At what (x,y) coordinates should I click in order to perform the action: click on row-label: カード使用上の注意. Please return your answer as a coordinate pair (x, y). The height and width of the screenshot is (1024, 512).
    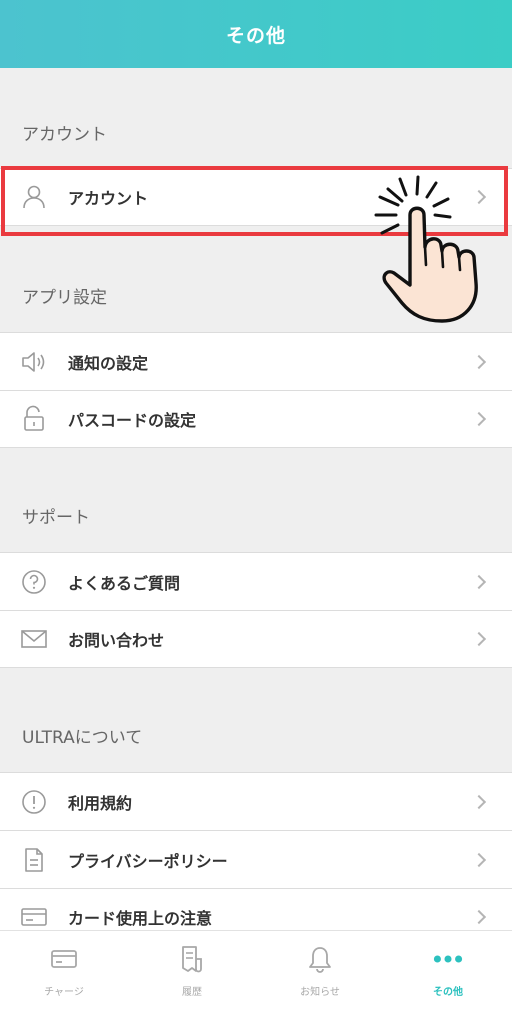
    Looking at the image, I should click on (140, 918).